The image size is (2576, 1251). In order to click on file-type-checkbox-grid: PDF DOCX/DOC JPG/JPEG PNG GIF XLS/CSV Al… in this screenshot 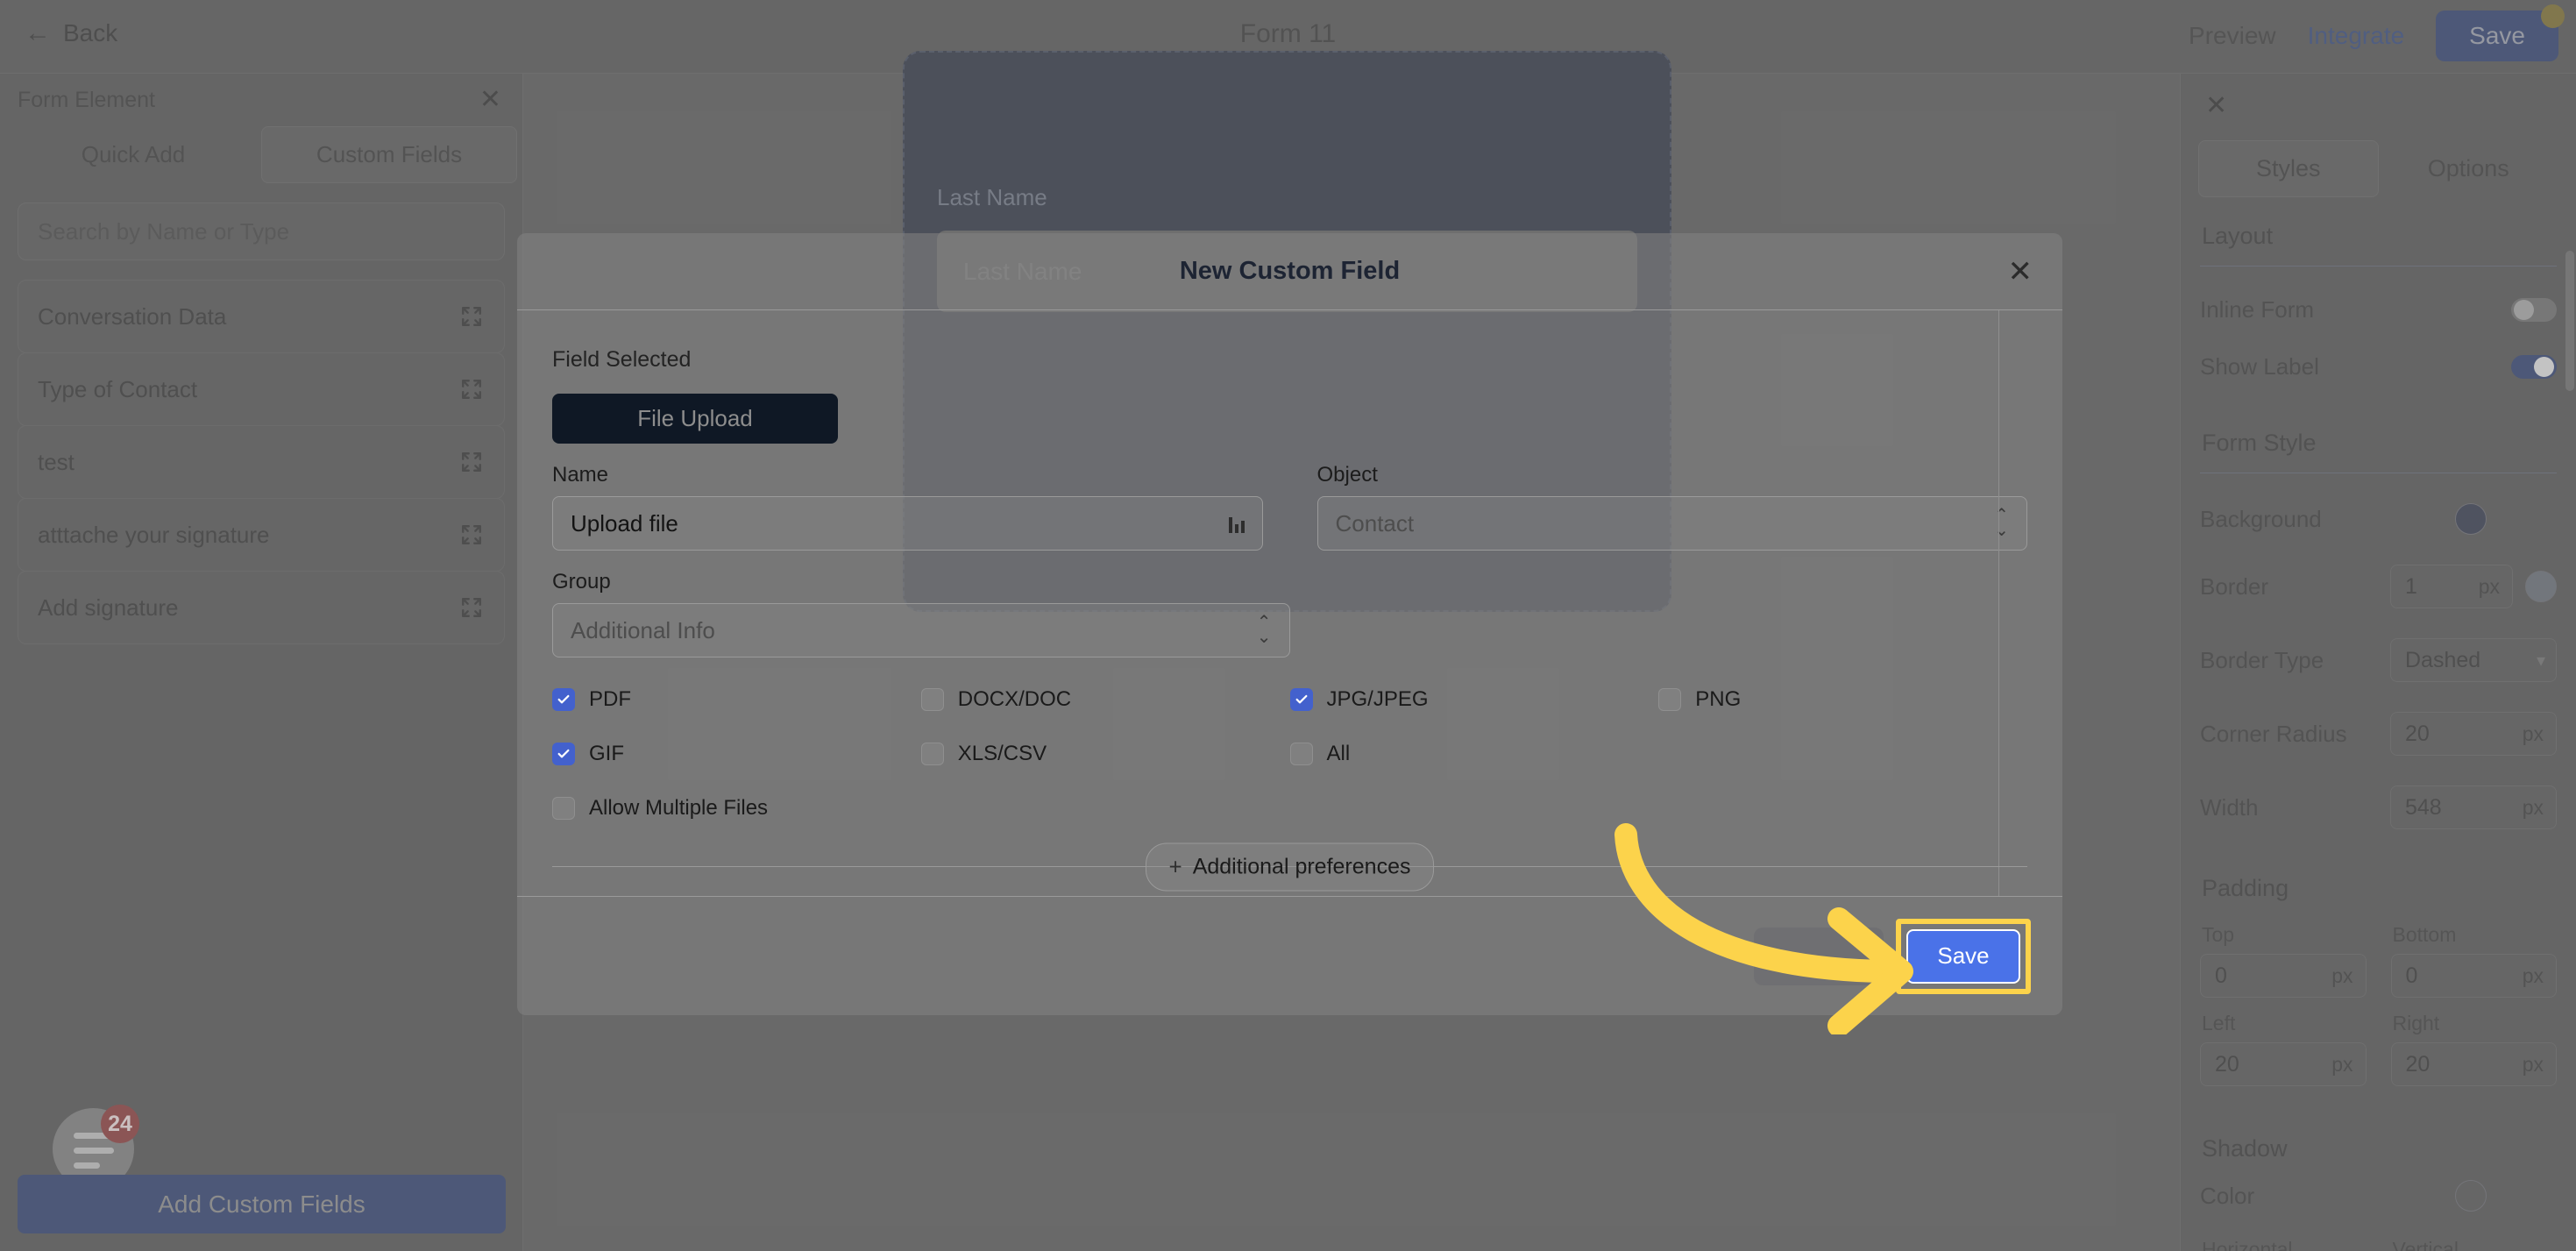, I will do `click(1289, 754)`.